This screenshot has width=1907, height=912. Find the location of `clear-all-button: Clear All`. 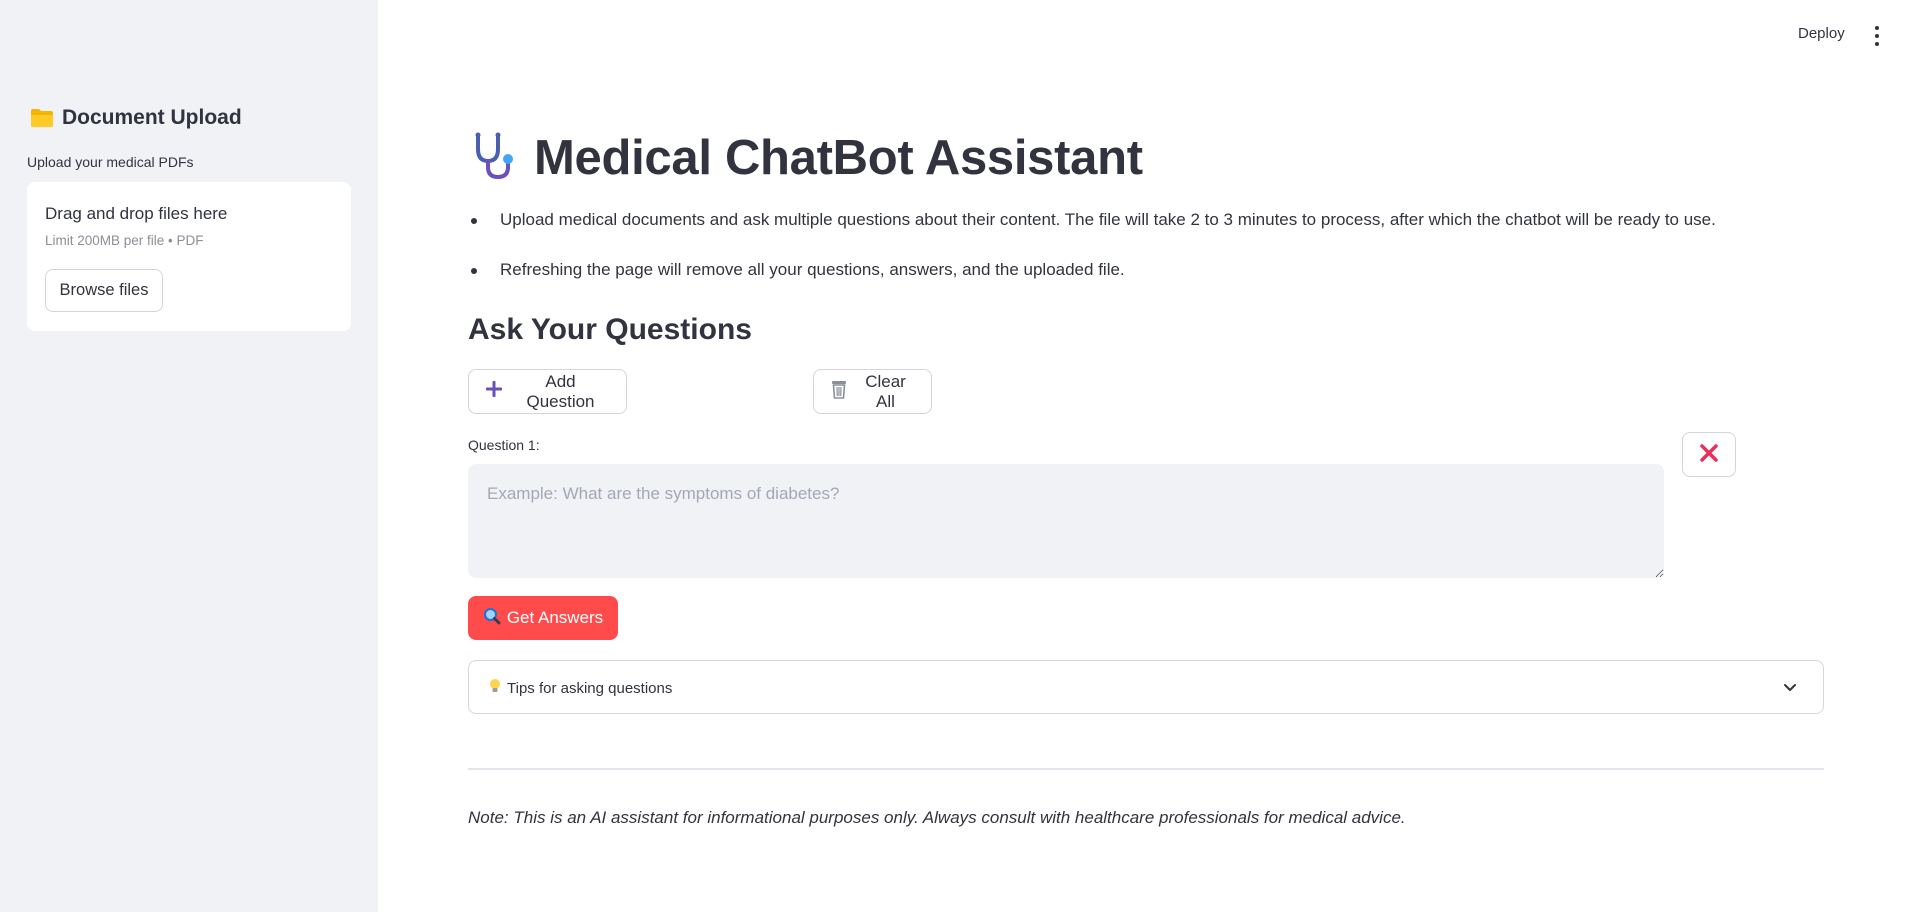

clear-all-button: Clear All is located at coordinates (872, 391).